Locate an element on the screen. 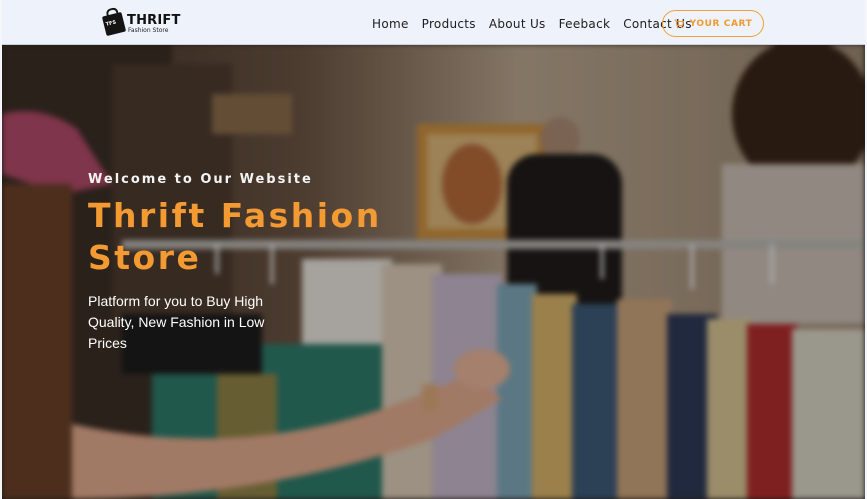 The image size is (867, 499). shopping-bag-icon: TFS is located at coordinates (114, 24).